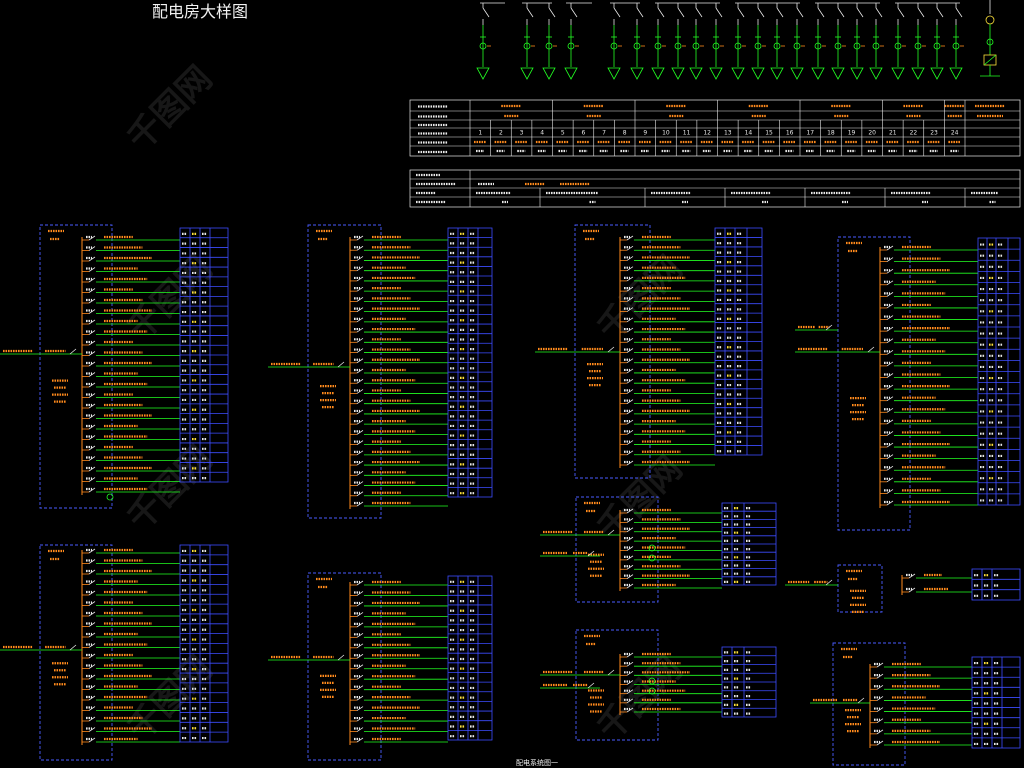  I want to click on distribution-panel-f, so click(380, 666).